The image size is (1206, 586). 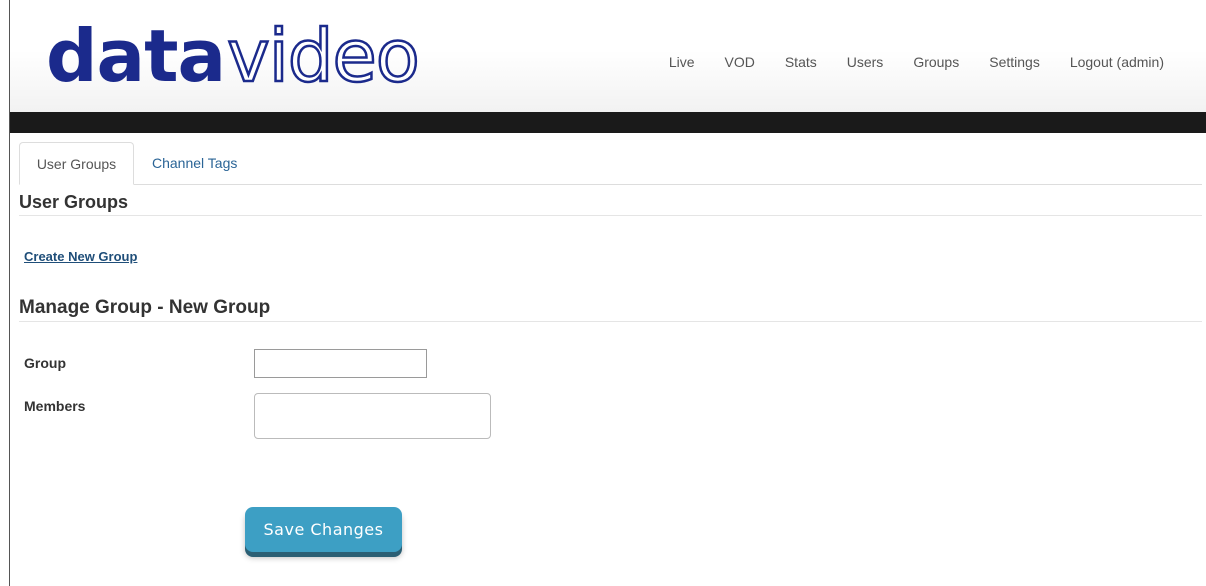 I want to click on tab-user-groups: User Groups, so click(x=76, y=163).